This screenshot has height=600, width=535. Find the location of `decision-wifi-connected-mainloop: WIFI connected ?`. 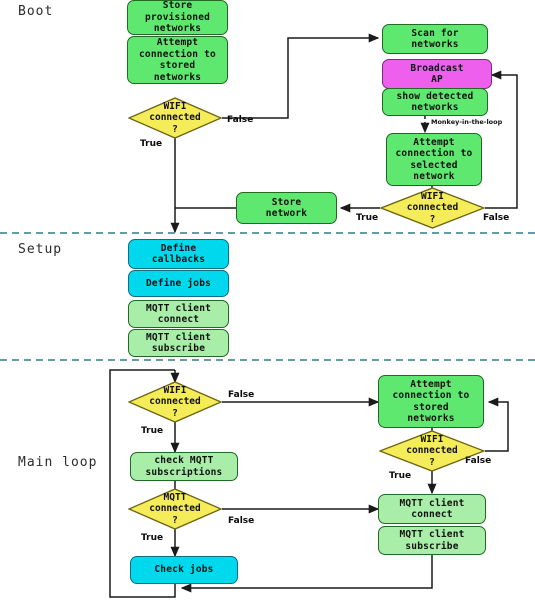

decision-wifi-connected-mainloop: WIFI connected ? is located at coordinates (175, 402).